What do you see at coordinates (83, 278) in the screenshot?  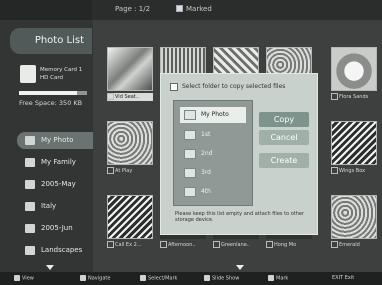 I see `move-key-icon` at bounding box center [83, 278].